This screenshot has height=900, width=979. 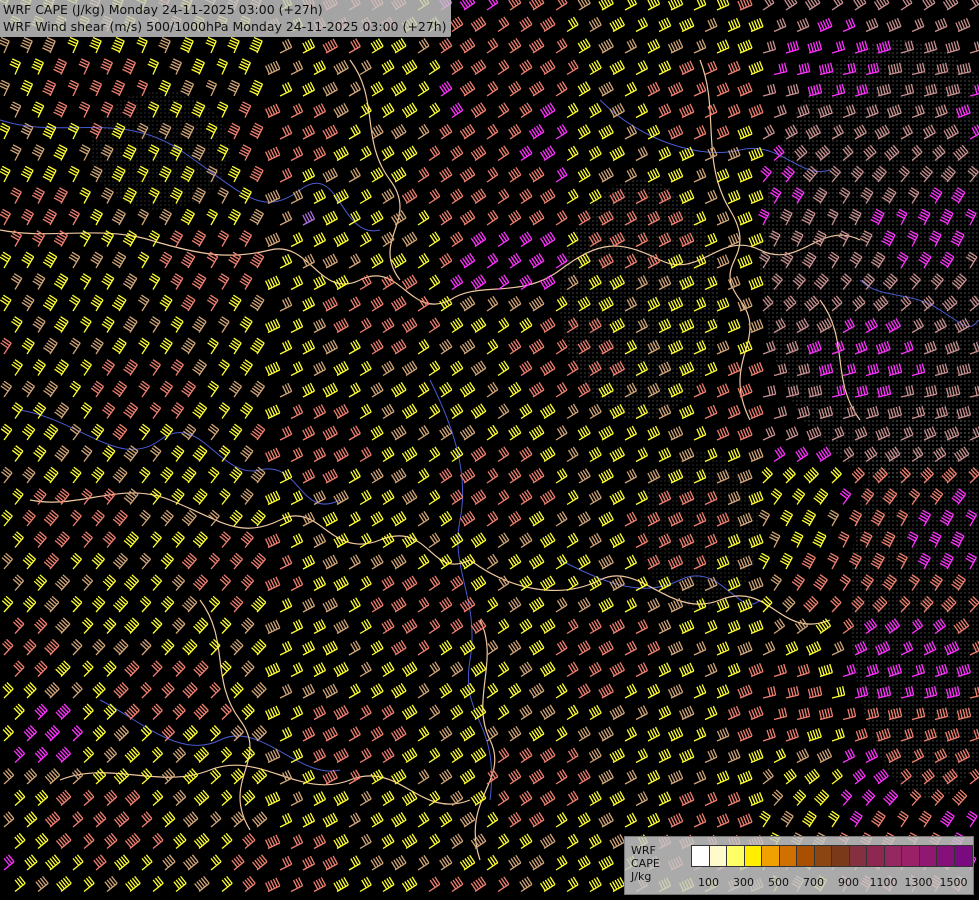 I want to click on legend-tick-label: 1500, so click(x=953, y=882).